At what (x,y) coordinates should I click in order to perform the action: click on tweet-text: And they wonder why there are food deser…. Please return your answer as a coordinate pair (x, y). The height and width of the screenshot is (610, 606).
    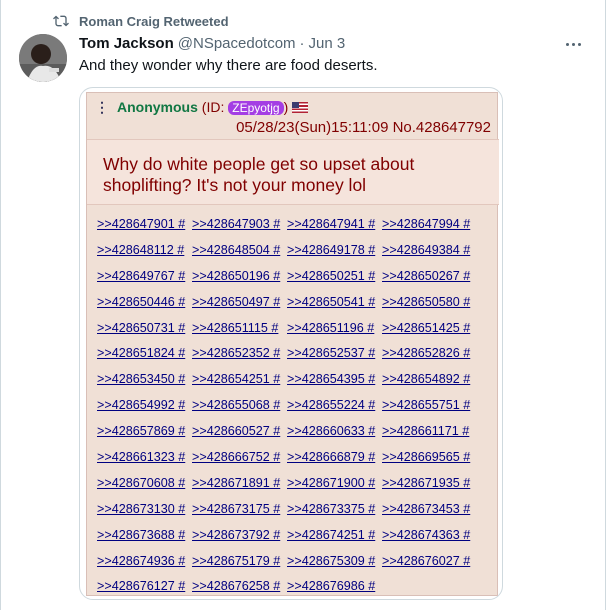
    Looking at the image, I should click on (228, 65).